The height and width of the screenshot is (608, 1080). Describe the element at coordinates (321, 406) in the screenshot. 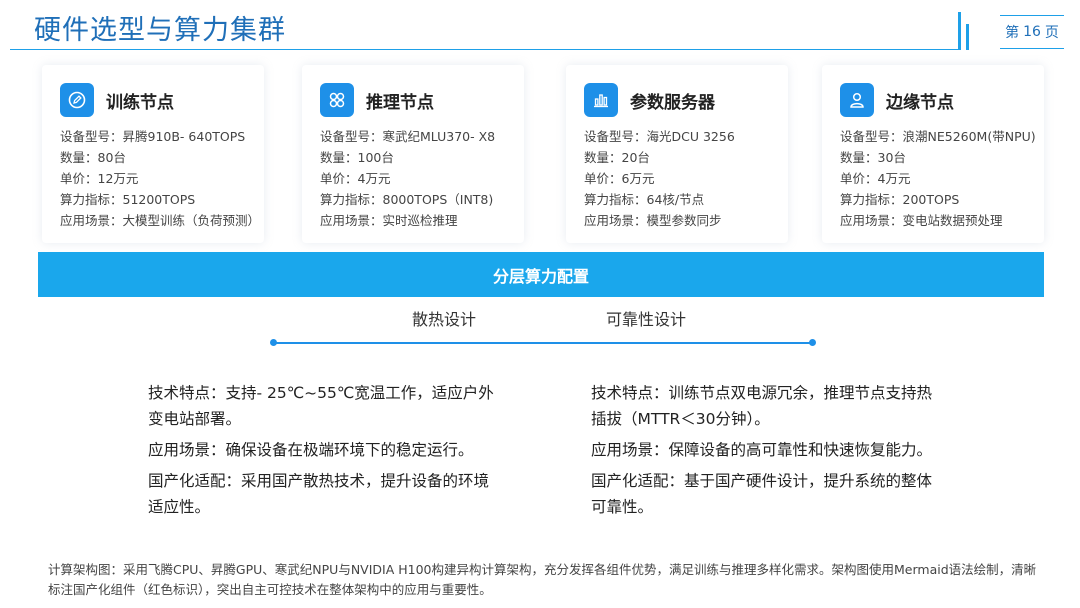

I see `paragraph: 技术特点：支持- 25℃~55℃宽温工作，适应户外变电站部署。` at that location.